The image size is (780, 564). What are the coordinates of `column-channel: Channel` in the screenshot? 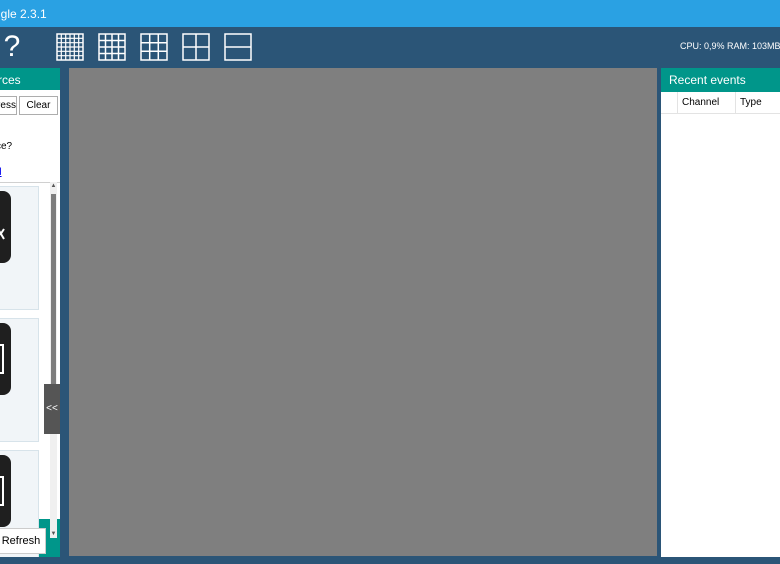 It's located at (706, 102).